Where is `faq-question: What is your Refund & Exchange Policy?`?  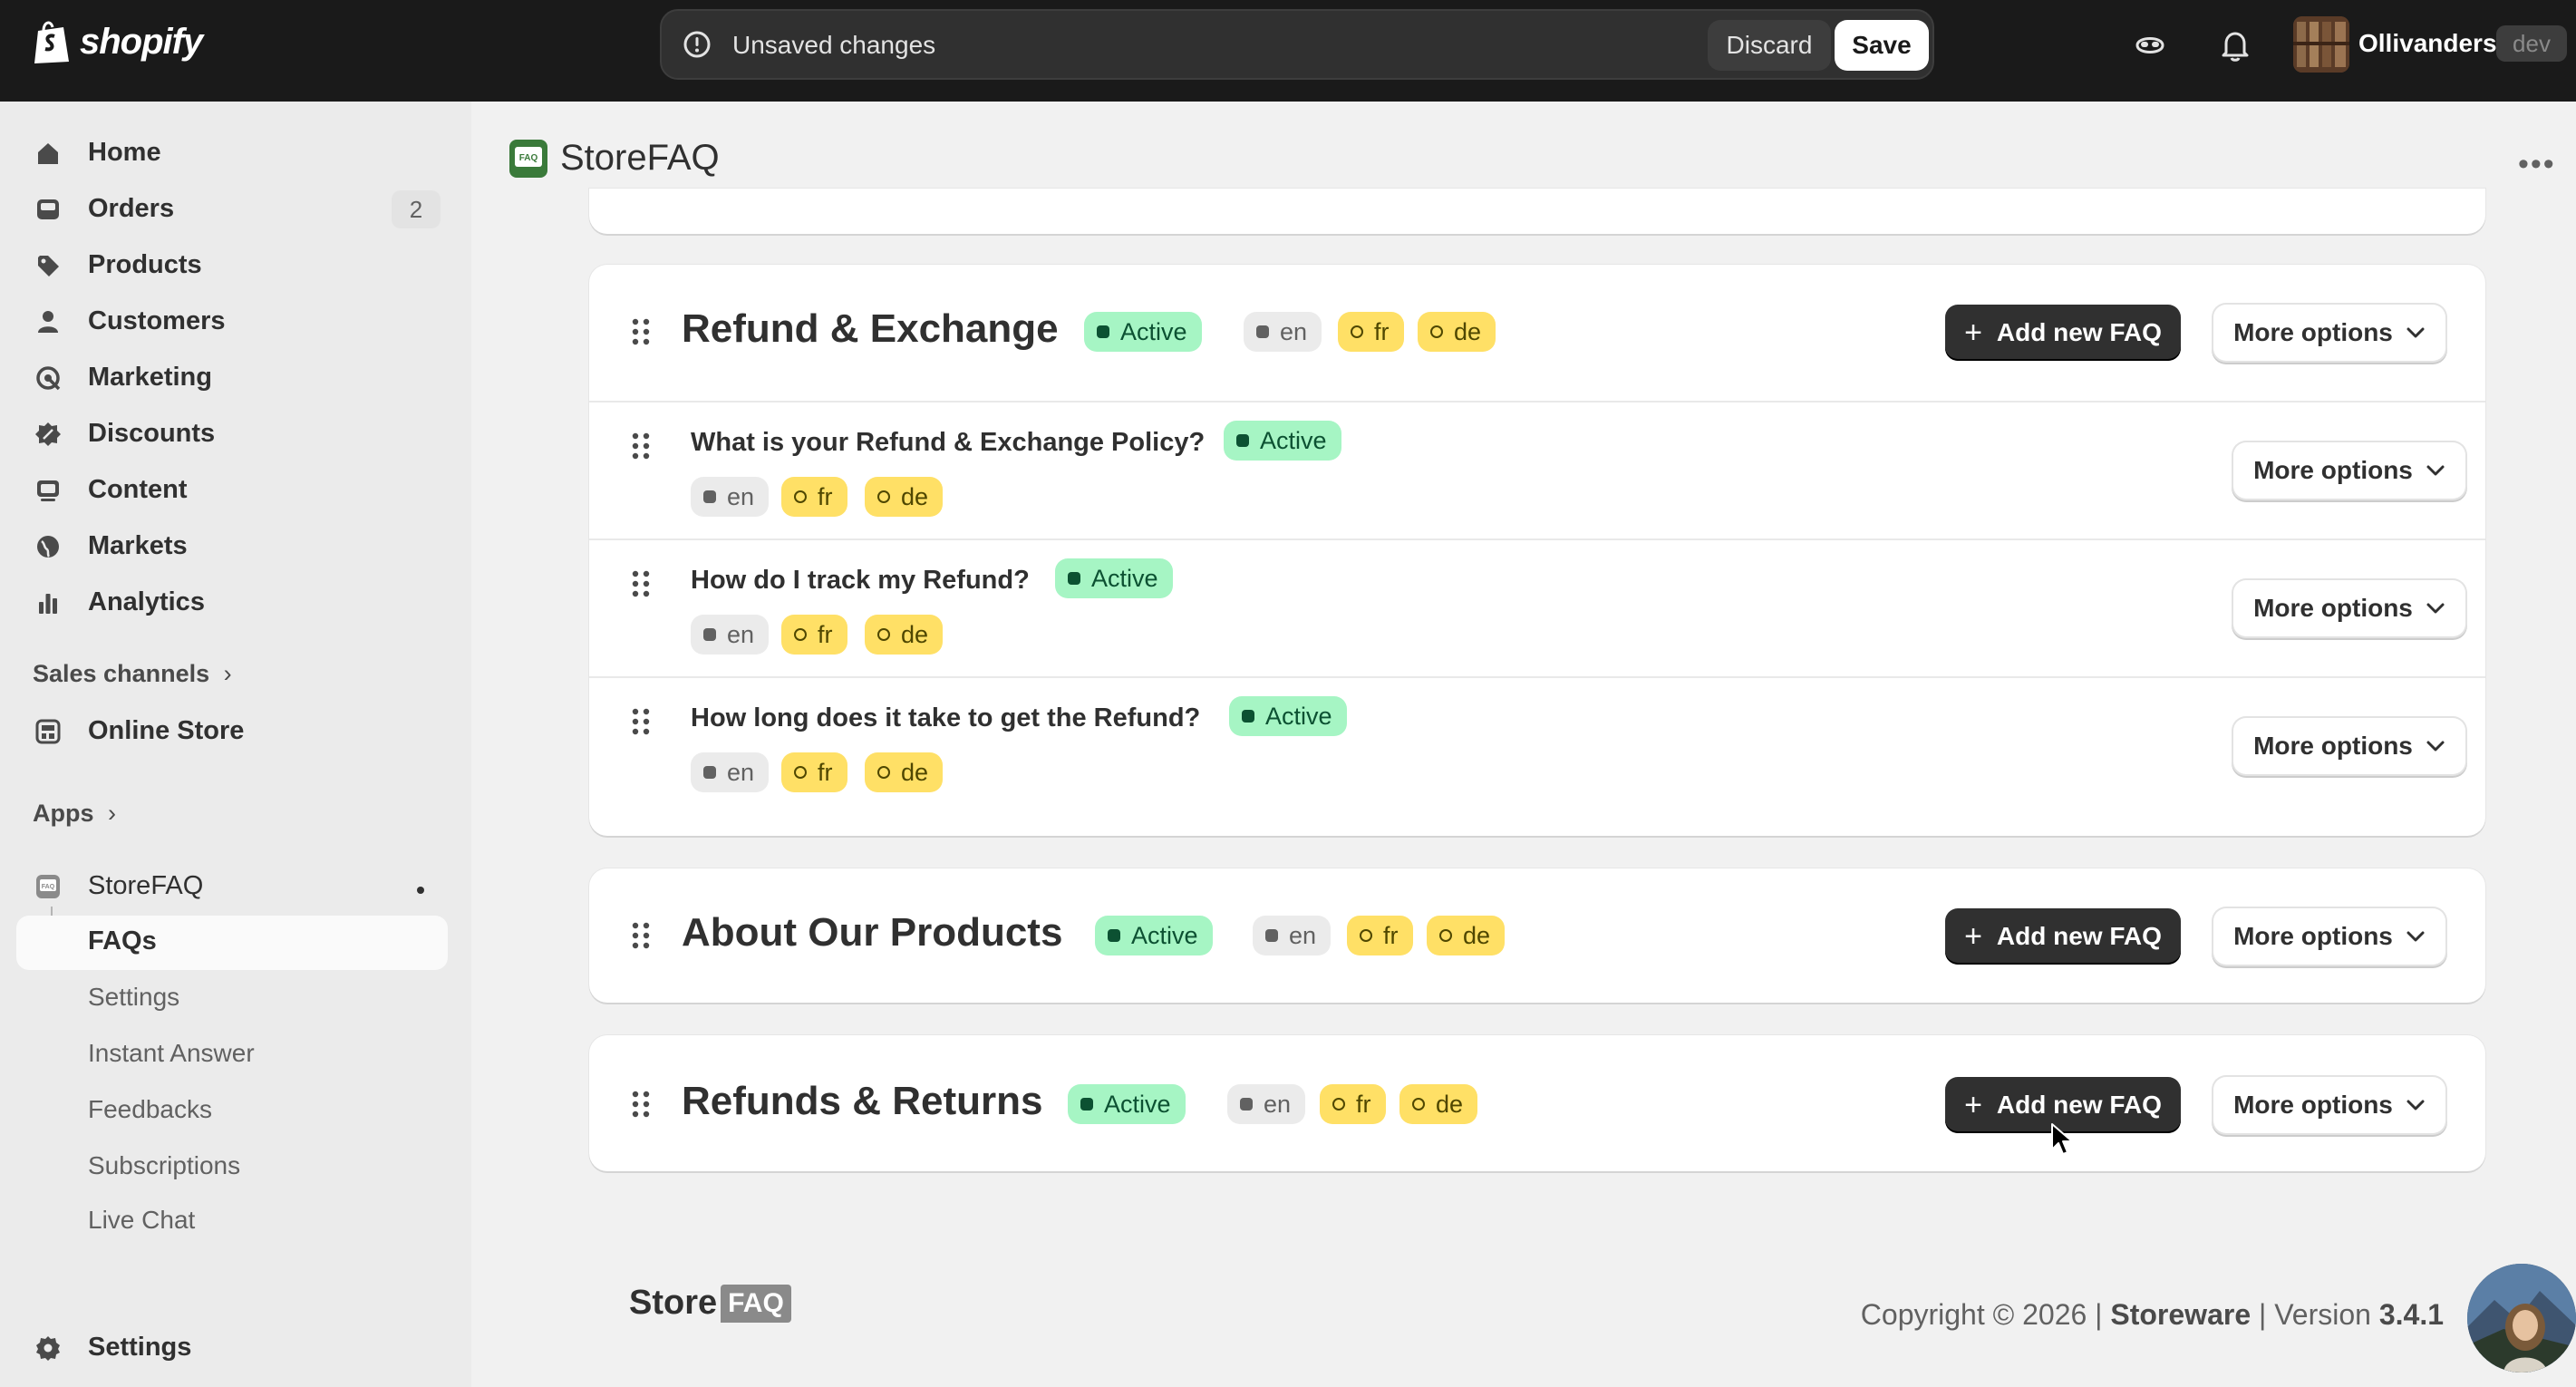 faq-question: What is your Refund & Exchange Policy? is located at coordinates (948, 443).